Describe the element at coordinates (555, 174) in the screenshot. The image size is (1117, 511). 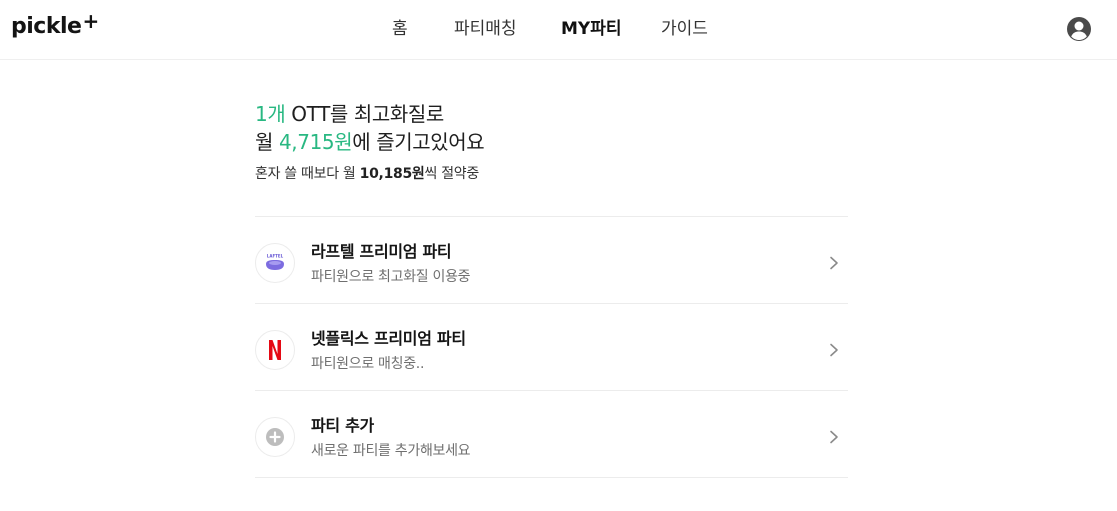
I see `savings-text: 혼자 쓸 때보다 월 10,185원씩 절약중` at that location.